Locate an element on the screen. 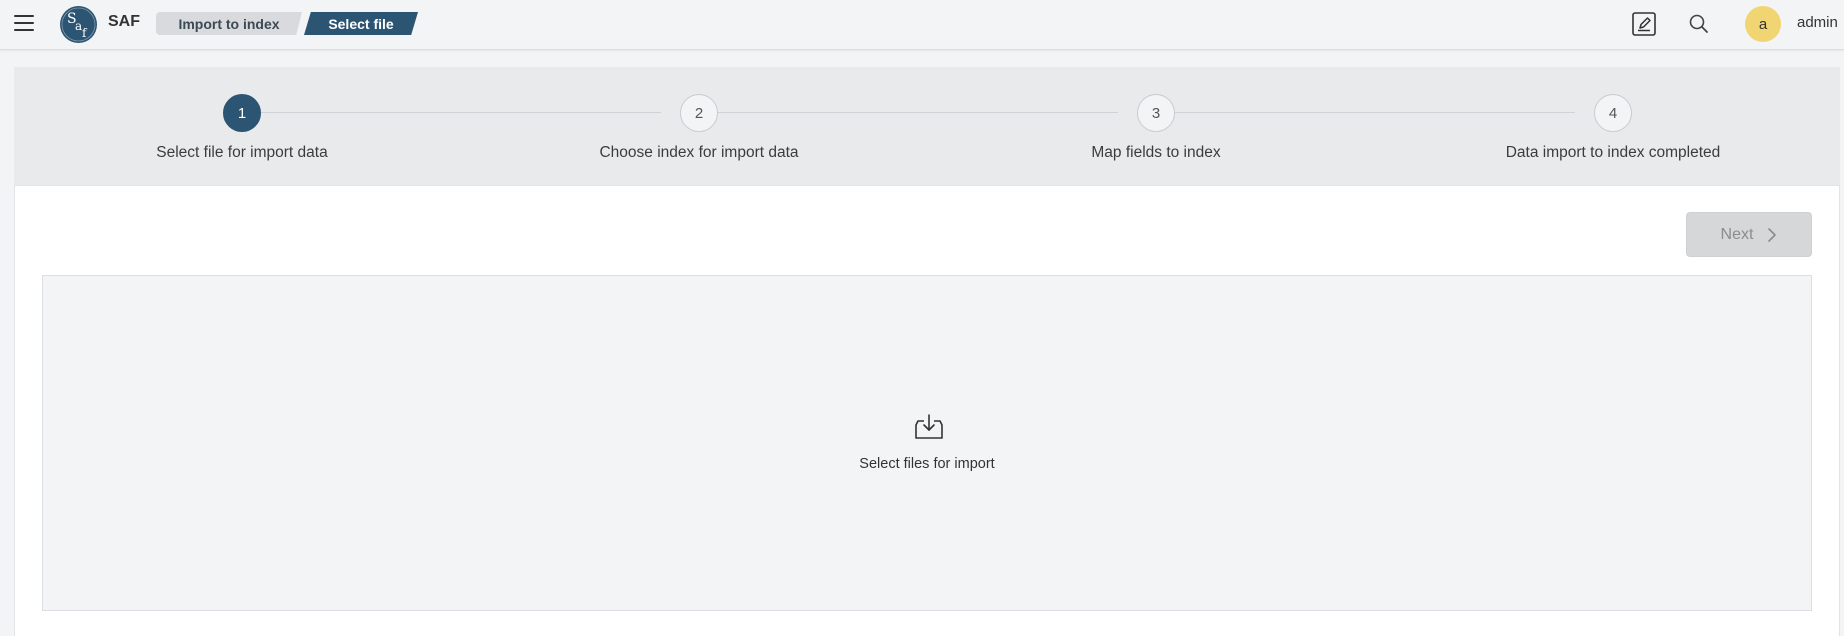 The width and height of the screenshot is (1844, 636). menu-icon is located at coordinates (24, 23).